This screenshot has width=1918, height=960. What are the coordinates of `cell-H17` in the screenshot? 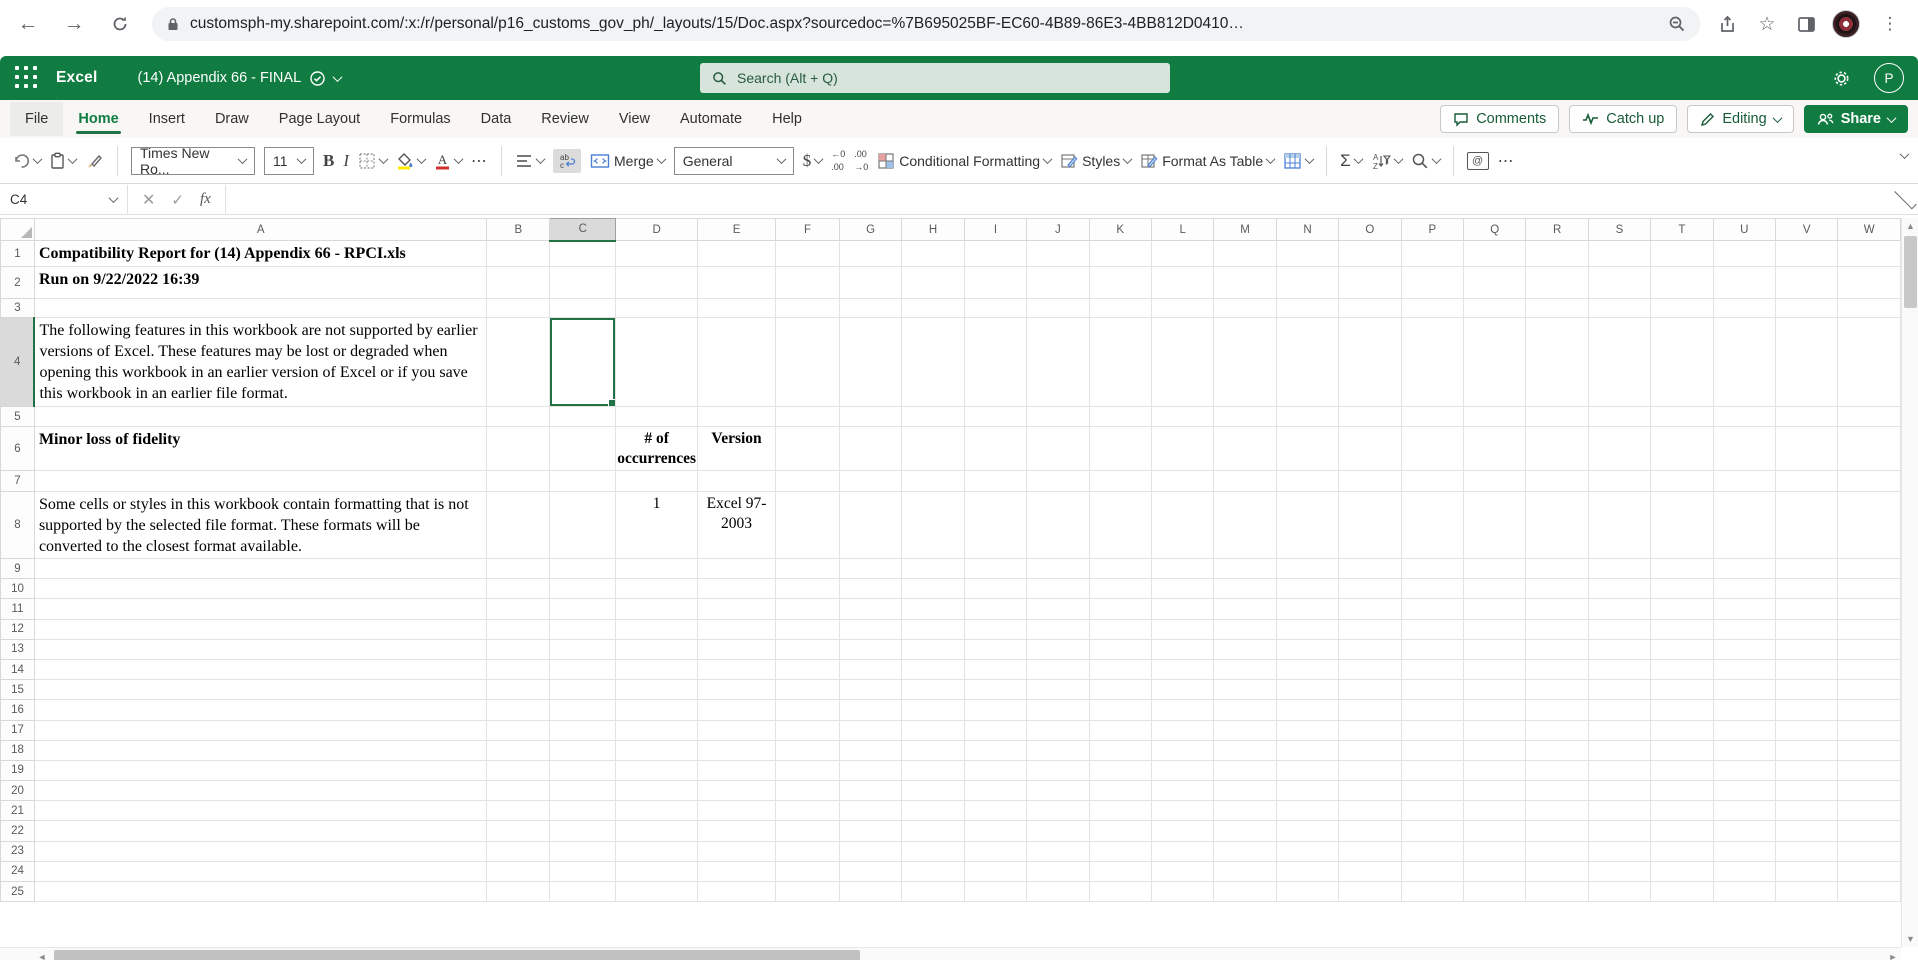 It's located at (933, 730).